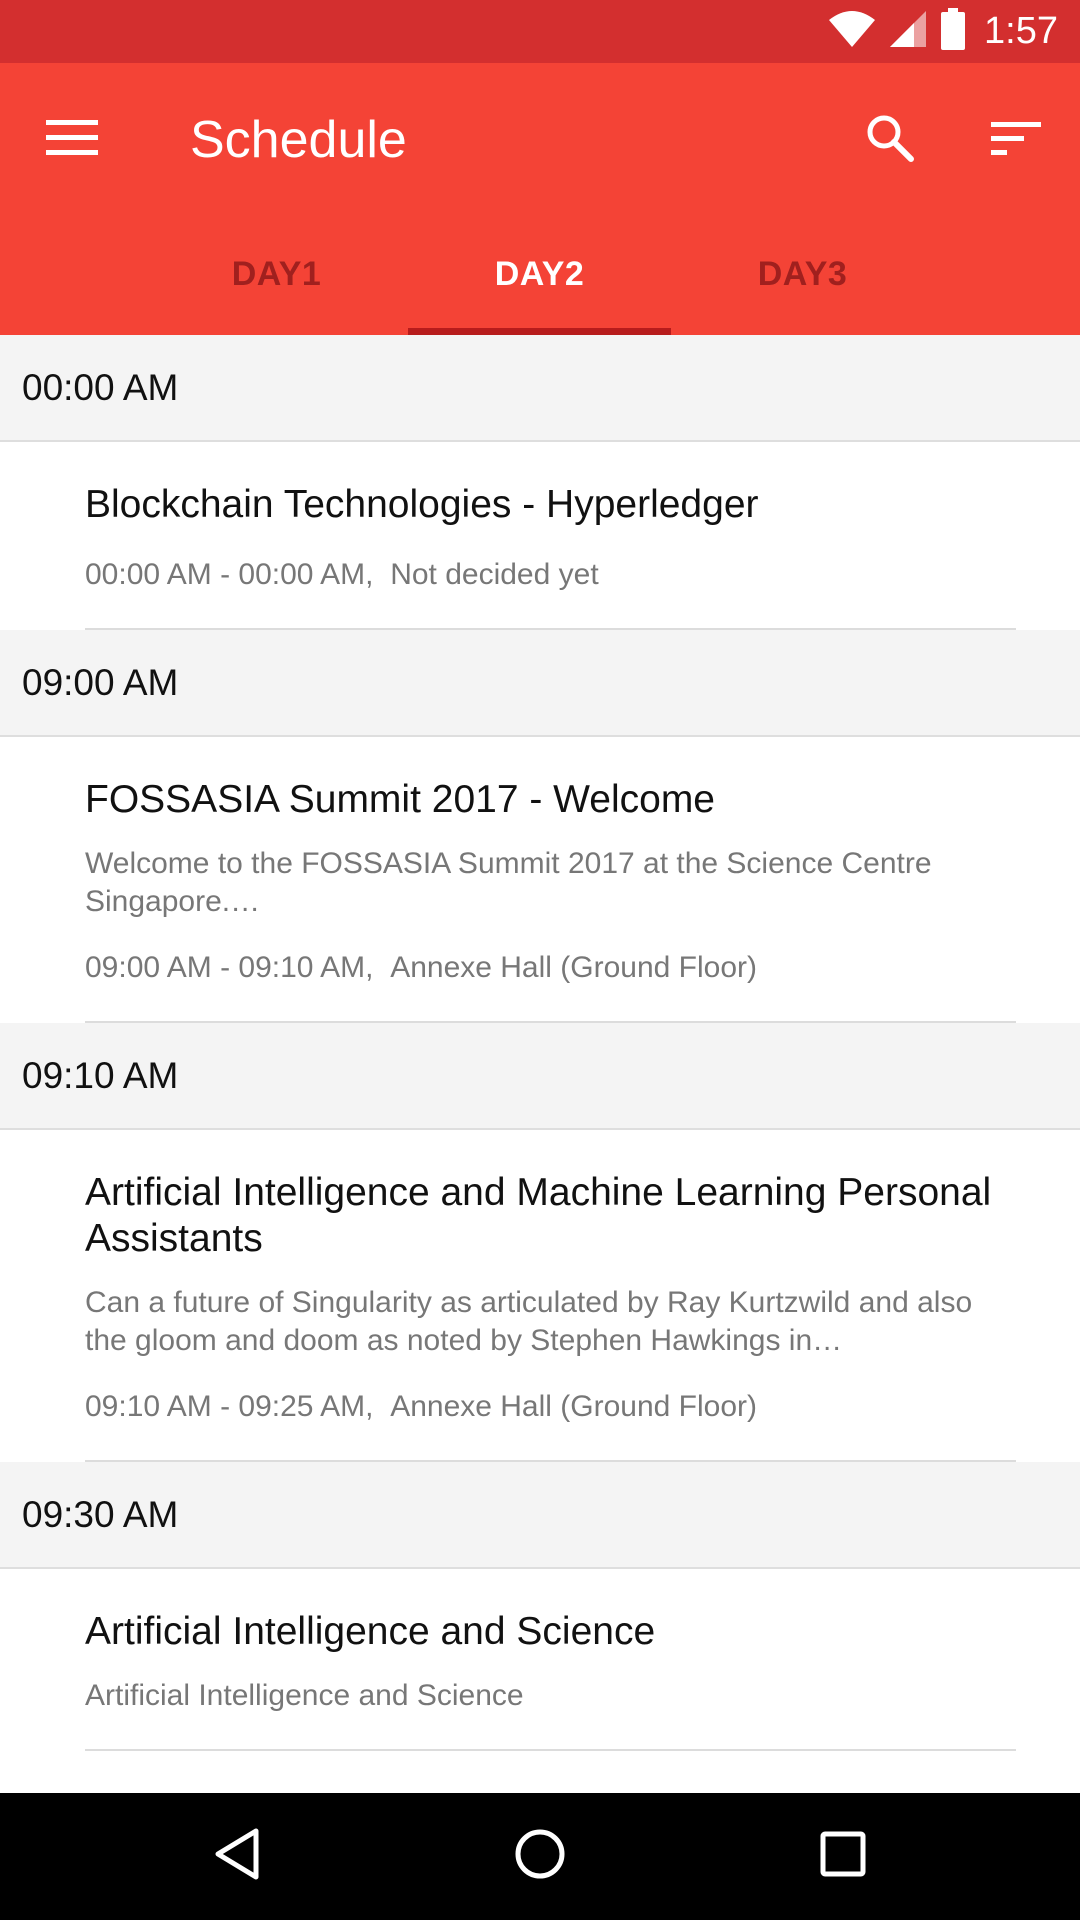 This screenshot has height=1920, width=1080. I want to click on session-meta: 00:00 AM - 00:00 AM, Not decided yet, so click(552, 575).